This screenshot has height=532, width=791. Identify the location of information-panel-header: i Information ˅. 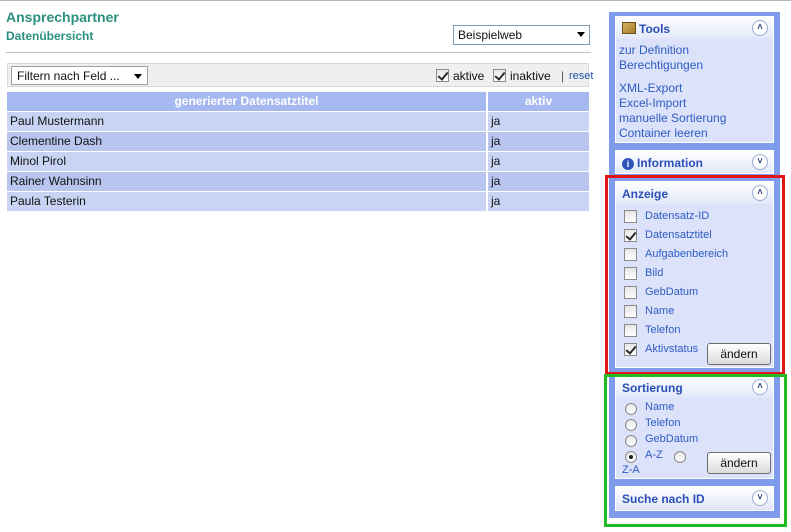
(694, 162).